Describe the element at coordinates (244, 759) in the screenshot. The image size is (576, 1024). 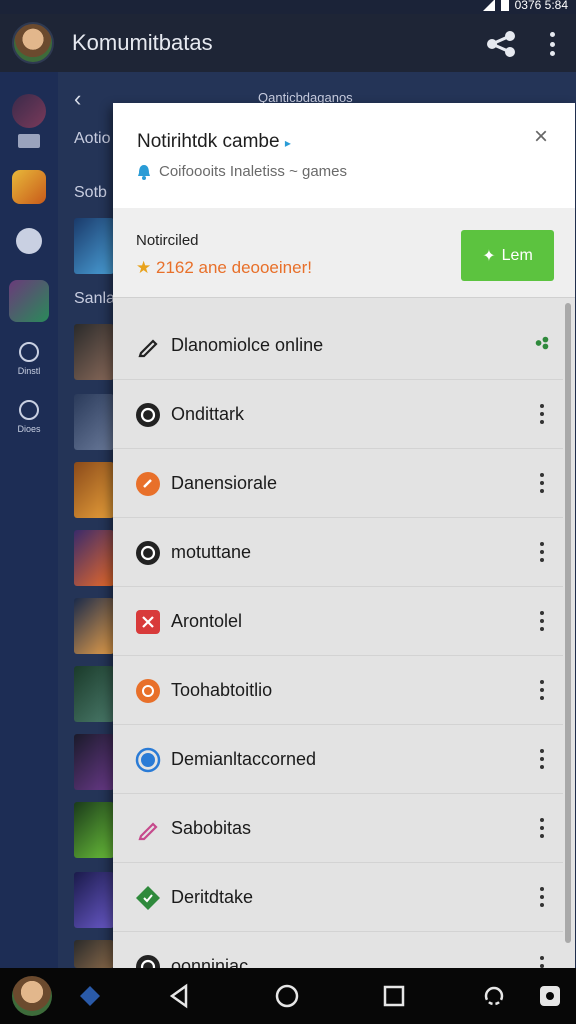
I see `list-item-label: Demianltaccorned` at that location.